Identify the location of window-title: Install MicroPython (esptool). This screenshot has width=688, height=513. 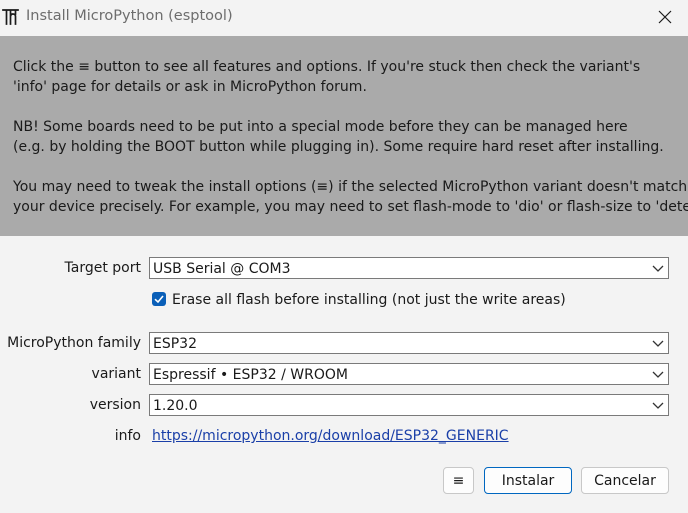
(129, 16).